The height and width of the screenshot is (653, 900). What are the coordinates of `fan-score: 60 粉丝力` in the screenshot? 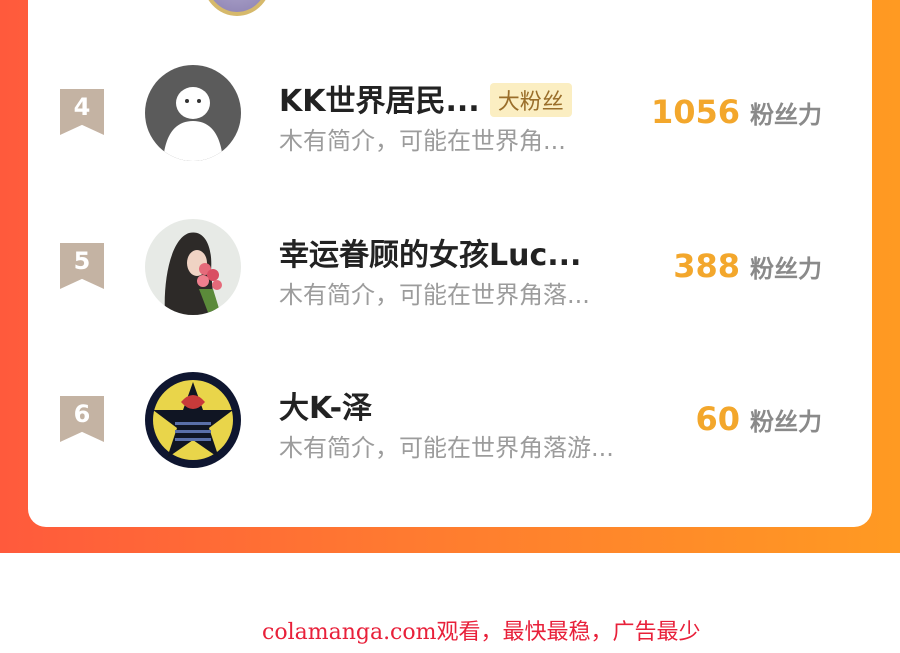 It's located at (758, 419).